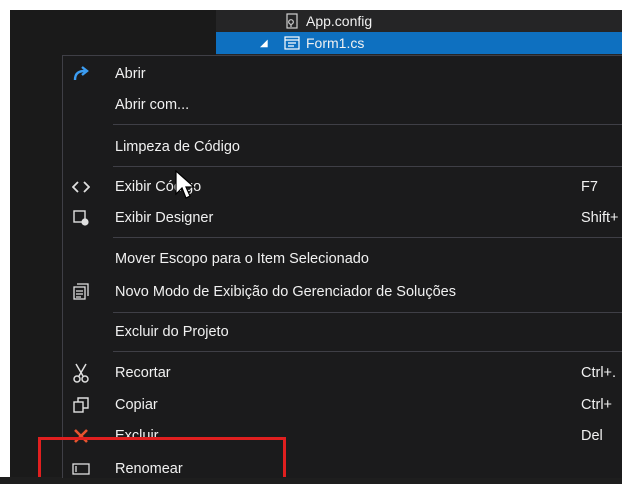 The width and height of the screenshot is (622, 484). I want to click on menu-item-label: Limpeza de Código, so click(177, 146).